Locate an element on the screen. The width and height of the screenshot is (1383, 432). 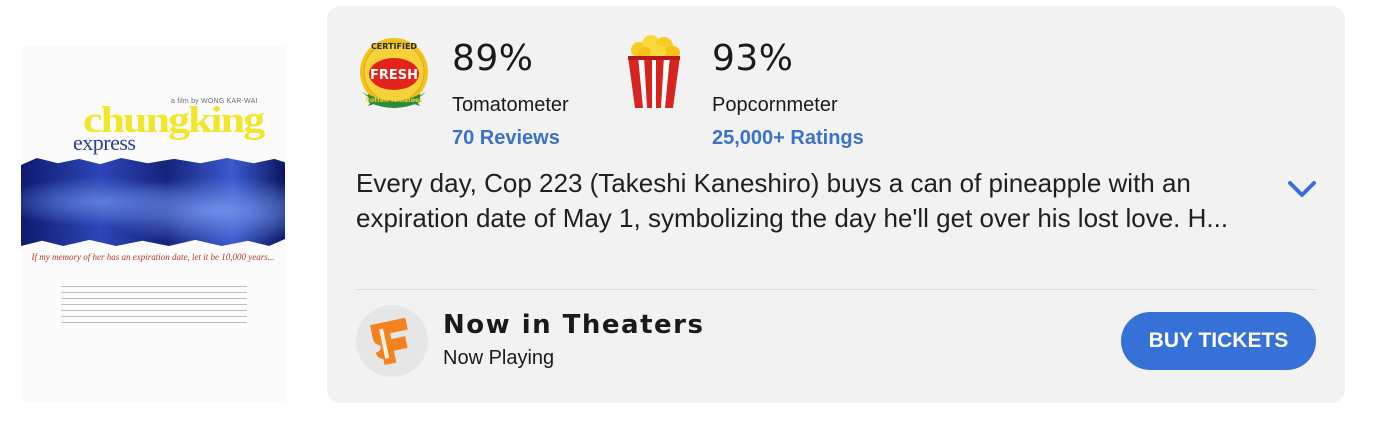
svg-text: CERTIFIED is located at coordinates (394, 46).